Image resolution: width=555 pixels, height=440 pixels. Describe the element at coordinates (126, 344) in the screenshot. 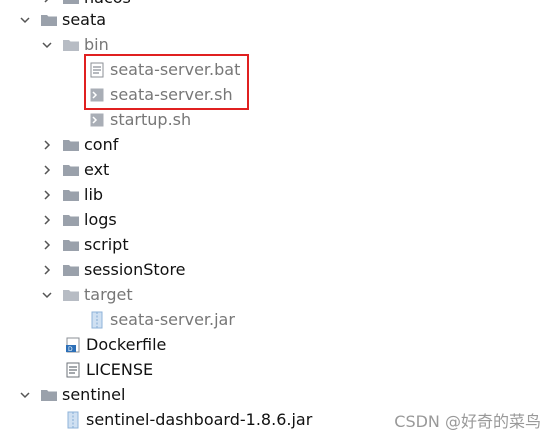

I see `tree-label-file: Dockerfile` at that location.